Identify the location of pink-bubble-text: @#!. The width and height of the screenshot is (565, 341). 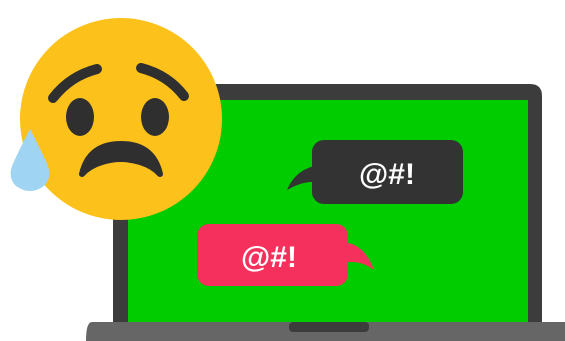
(269, 257).